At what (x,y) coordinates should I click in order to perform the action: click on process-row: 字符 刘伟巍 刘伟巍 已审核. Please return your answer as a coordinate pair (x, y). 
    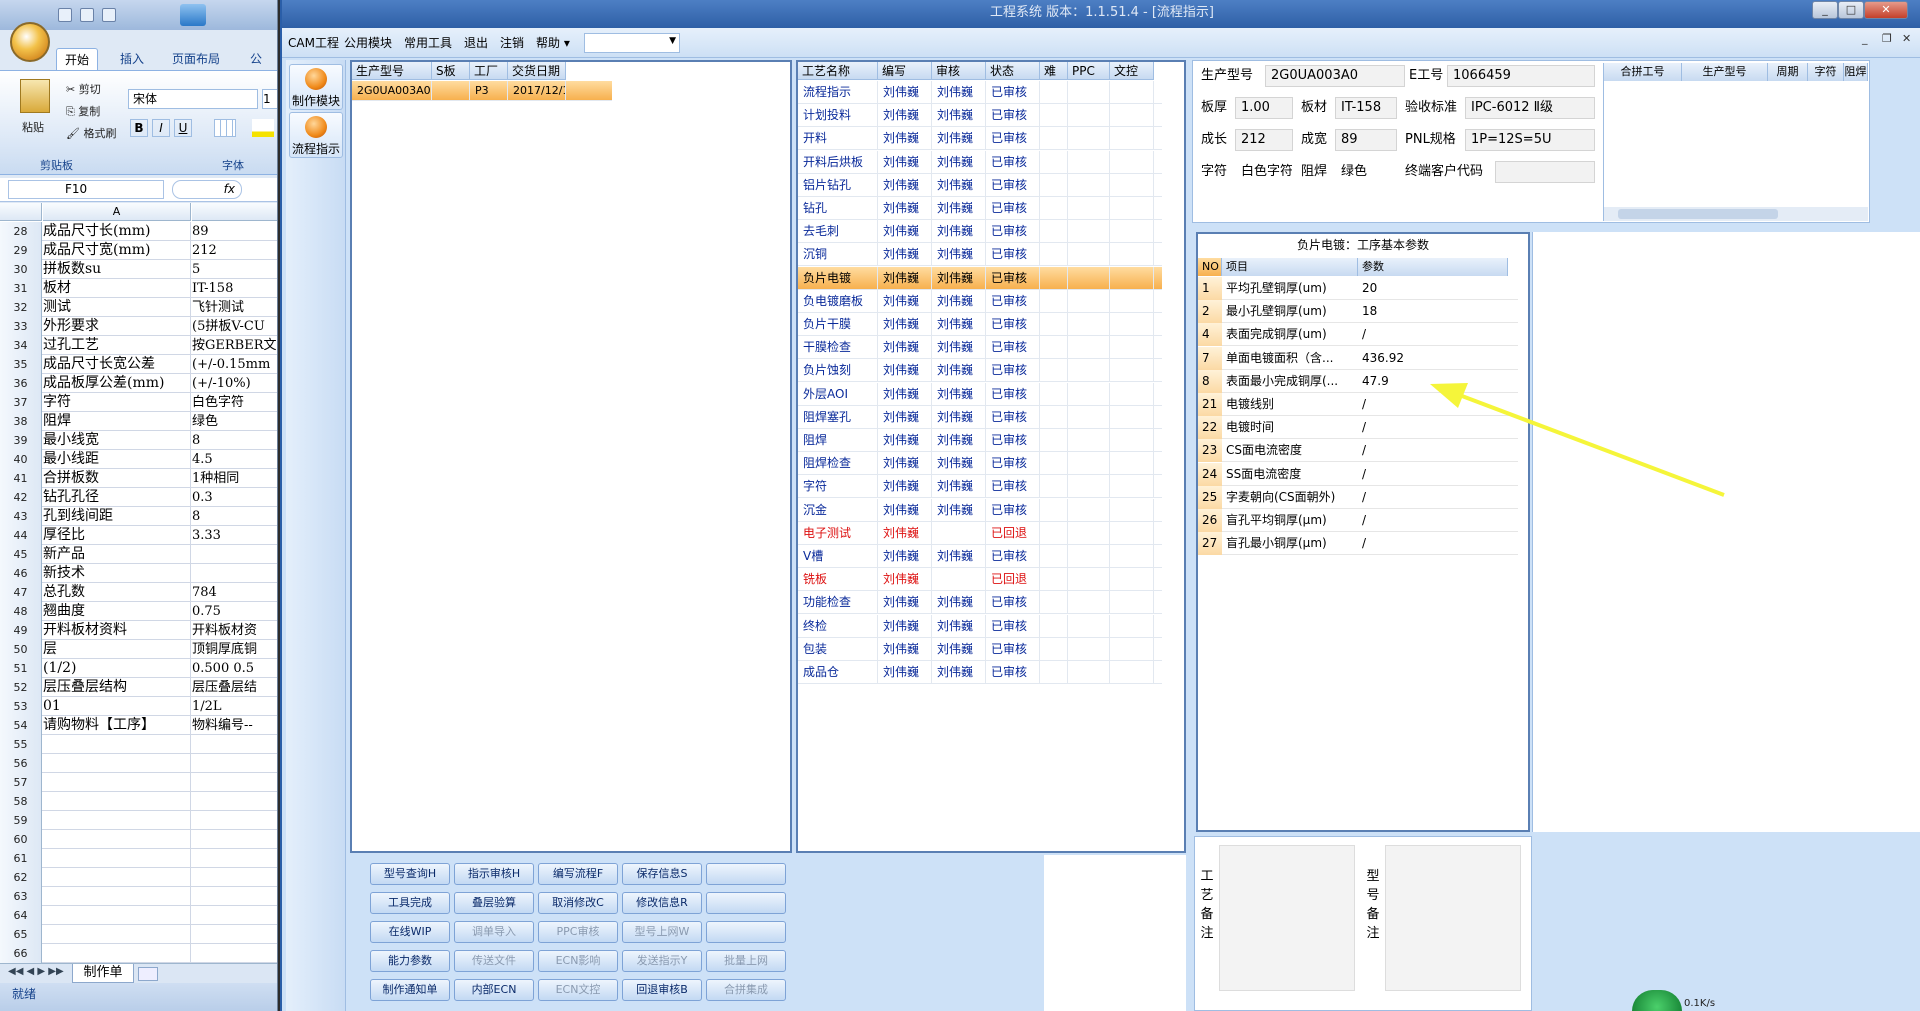
    Looking at the image, I should click on (980, 487).